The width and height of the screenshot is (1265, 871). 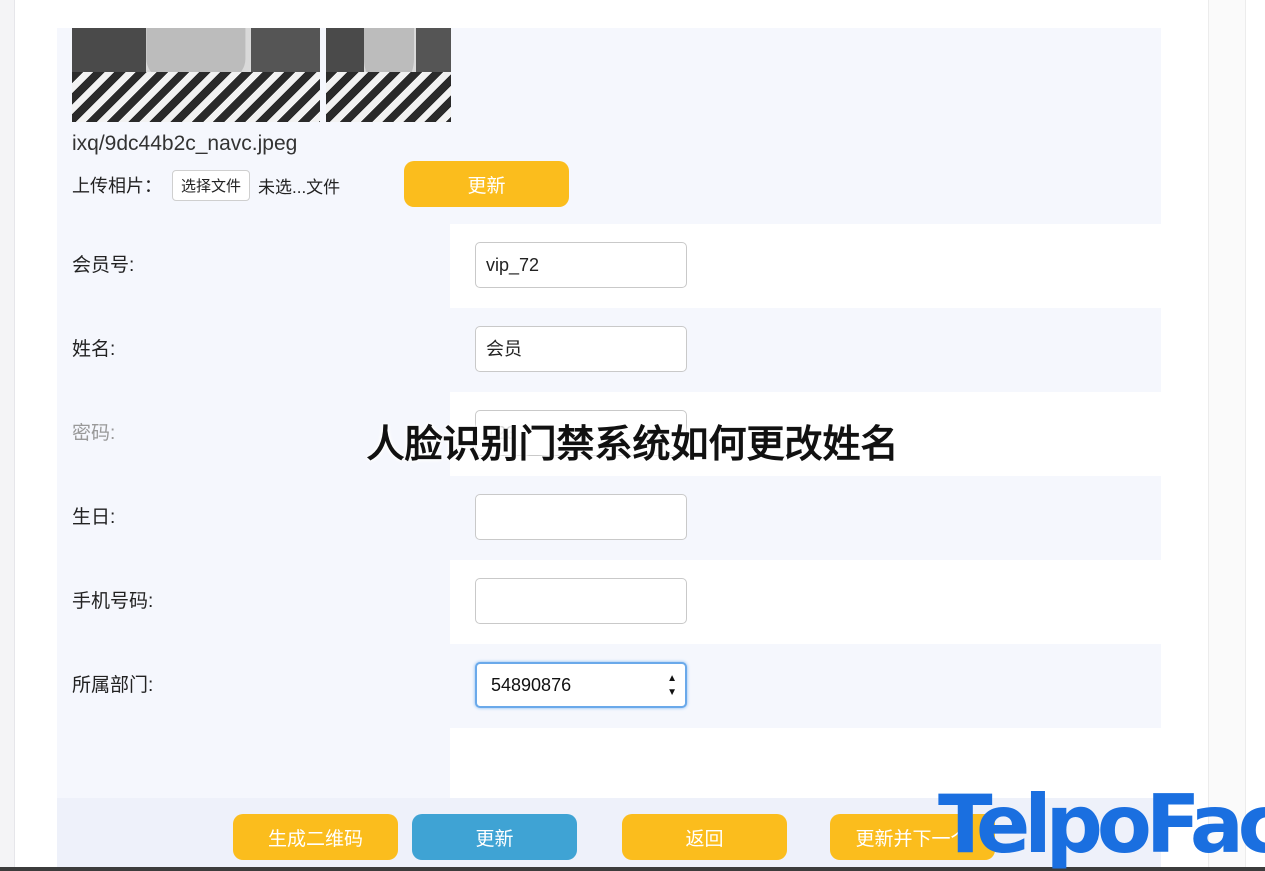 I want to click on name-row: 姓名: 会员, so click(x=609, y=350).